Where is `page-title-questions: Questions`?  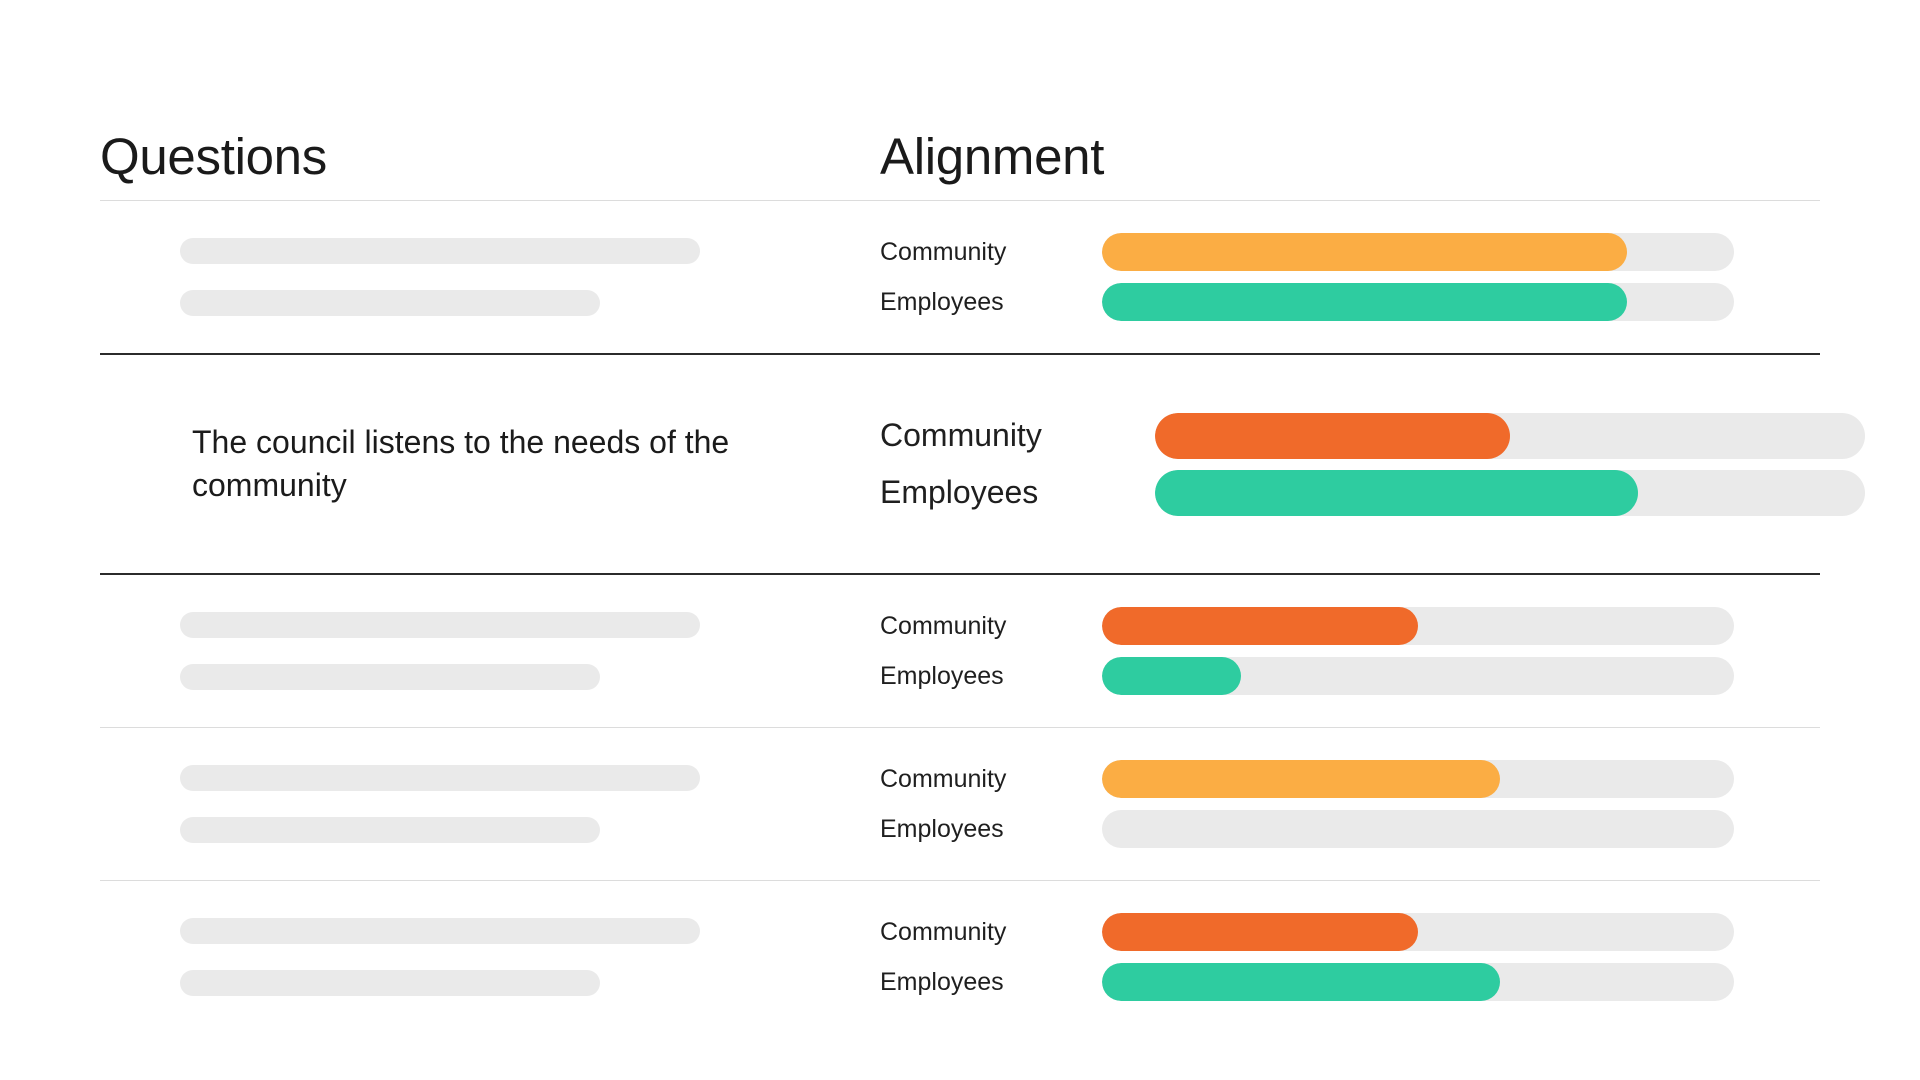
page-title-questions: Questions is located at coordinates (213, 156).